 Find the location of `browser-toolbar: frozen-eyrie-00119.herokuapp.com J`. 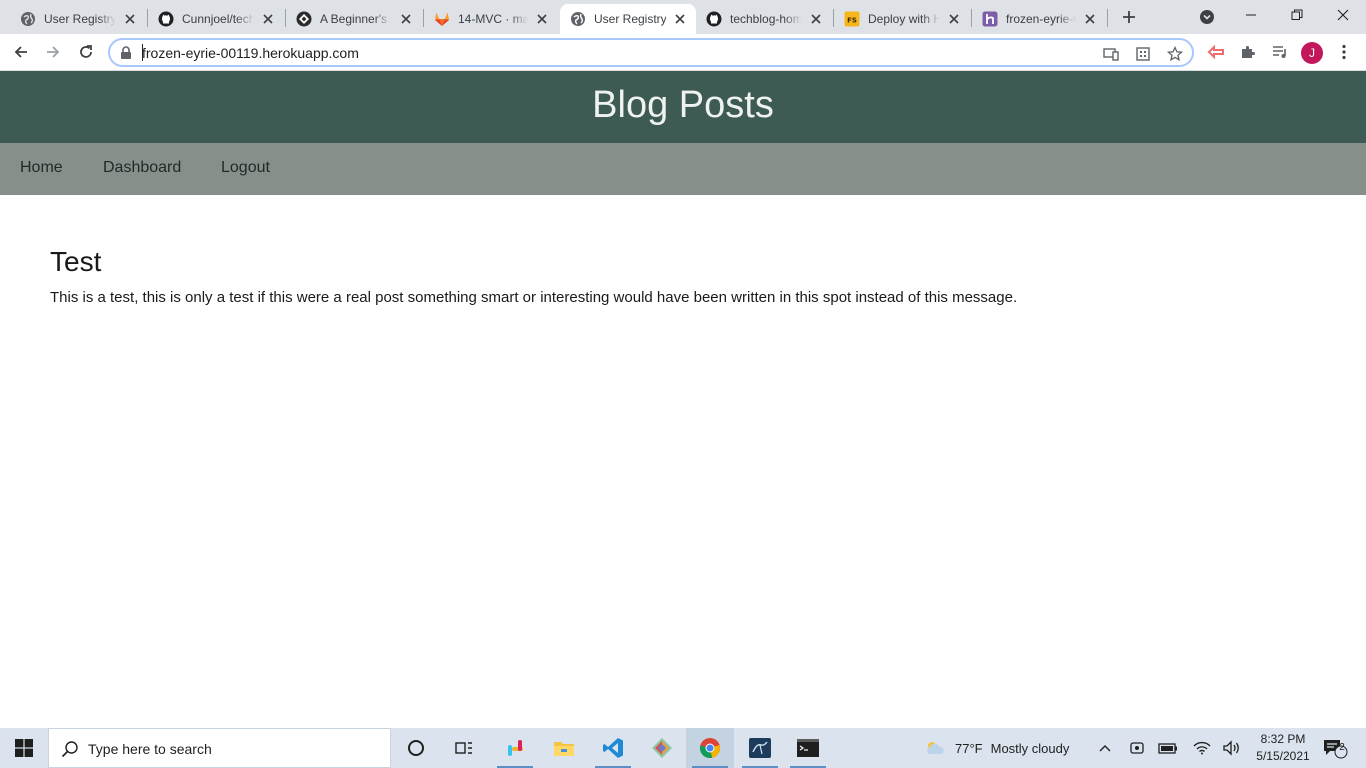

browser-toolbar: frozen-eyrie-00119.herokuapp.com J is located at coordinates (683, 52).